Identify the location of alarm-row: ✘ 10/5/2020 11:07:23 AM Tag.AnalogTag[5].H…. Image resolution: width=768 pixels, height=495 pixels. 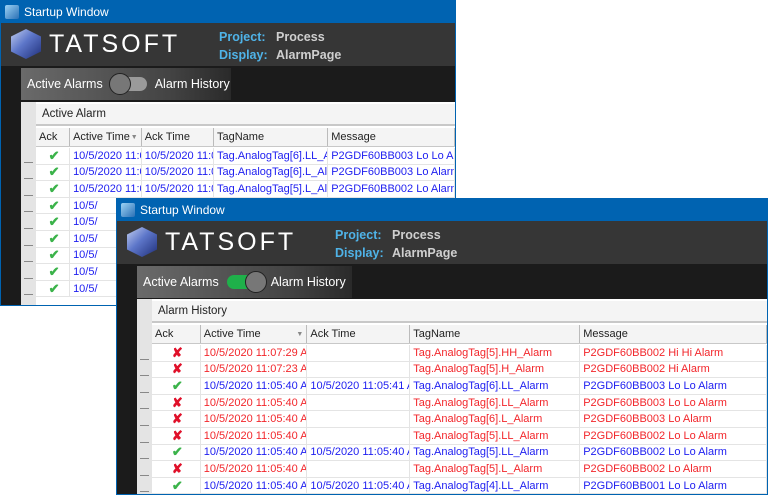
(459, 370).